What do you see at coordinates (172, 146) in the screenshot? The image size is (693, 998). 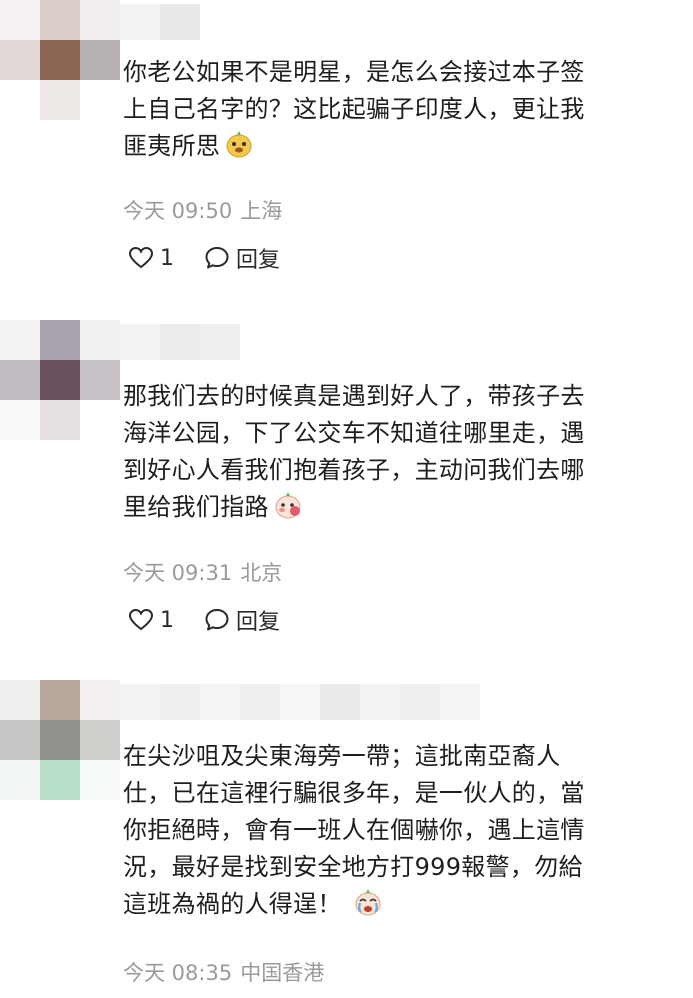 I see `comment-line-text: 匪夷所思` at bounding box center [172, 146].